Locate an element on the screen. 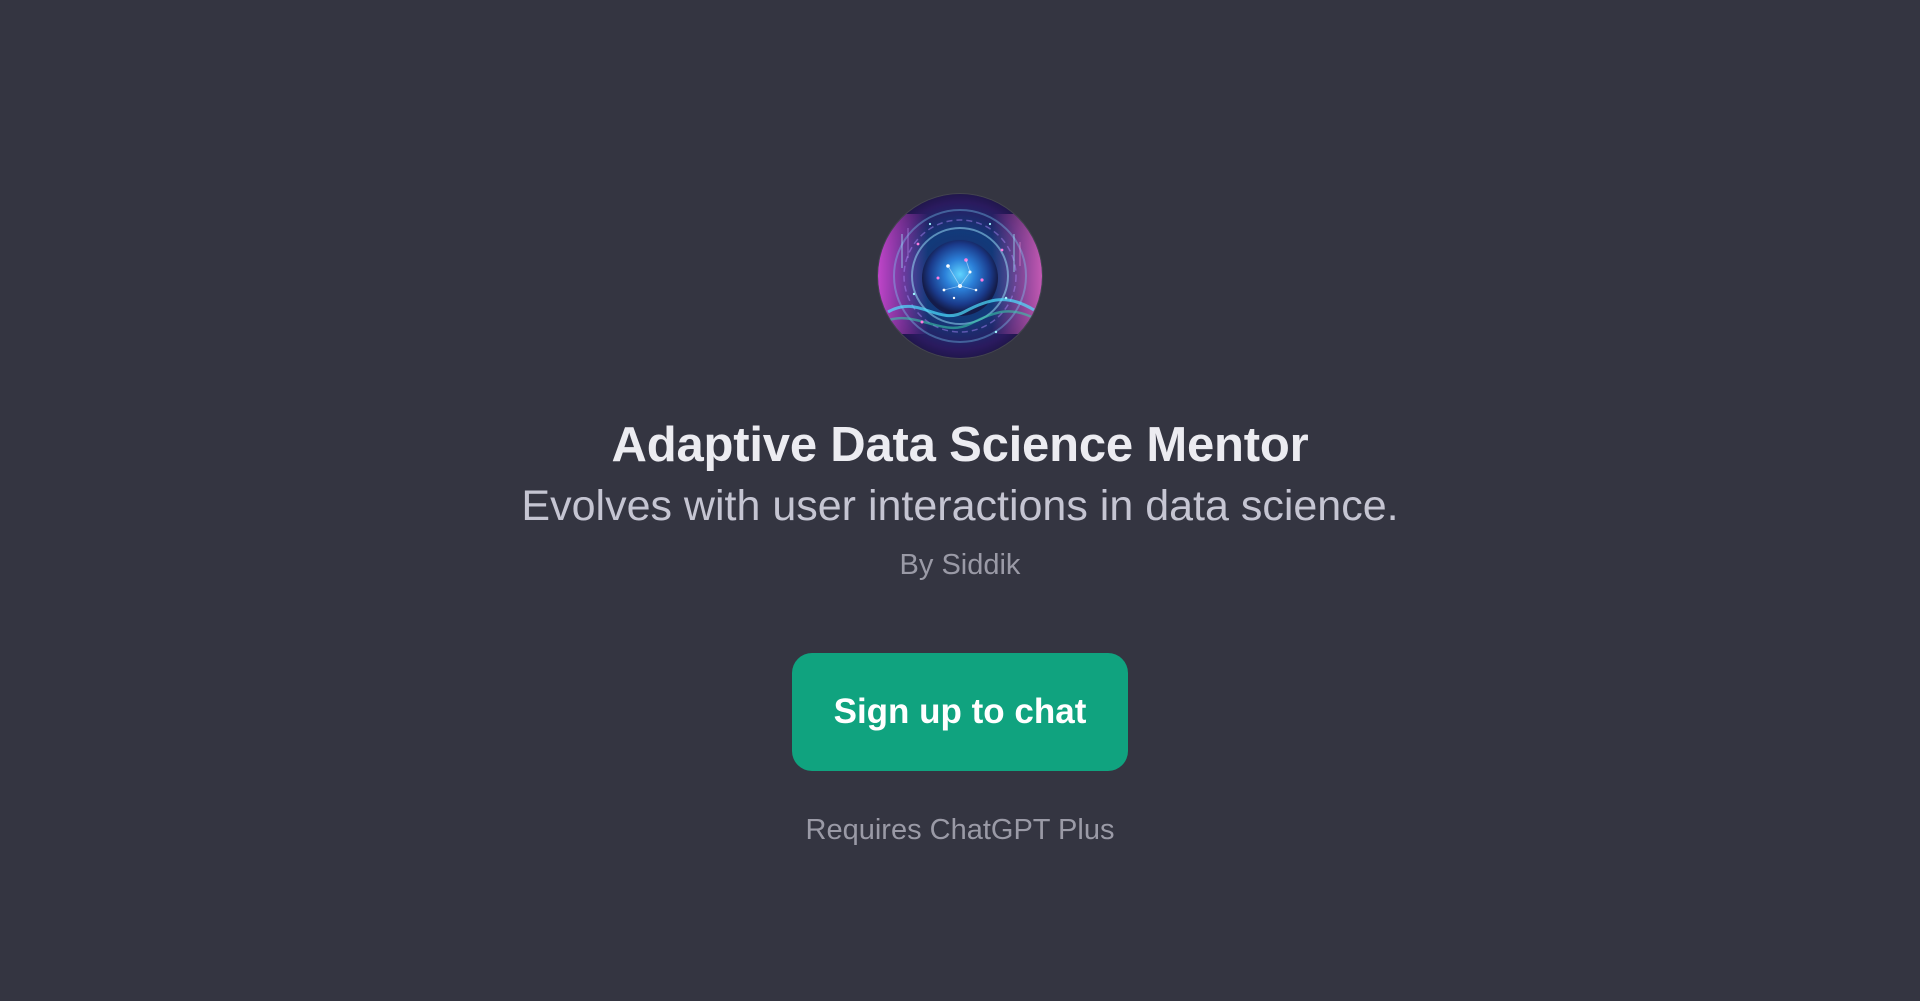 This screenshot has width=1920, height=1001. requirement-note: Requires ChatGPT Plus is located at coordinates (960, 830).